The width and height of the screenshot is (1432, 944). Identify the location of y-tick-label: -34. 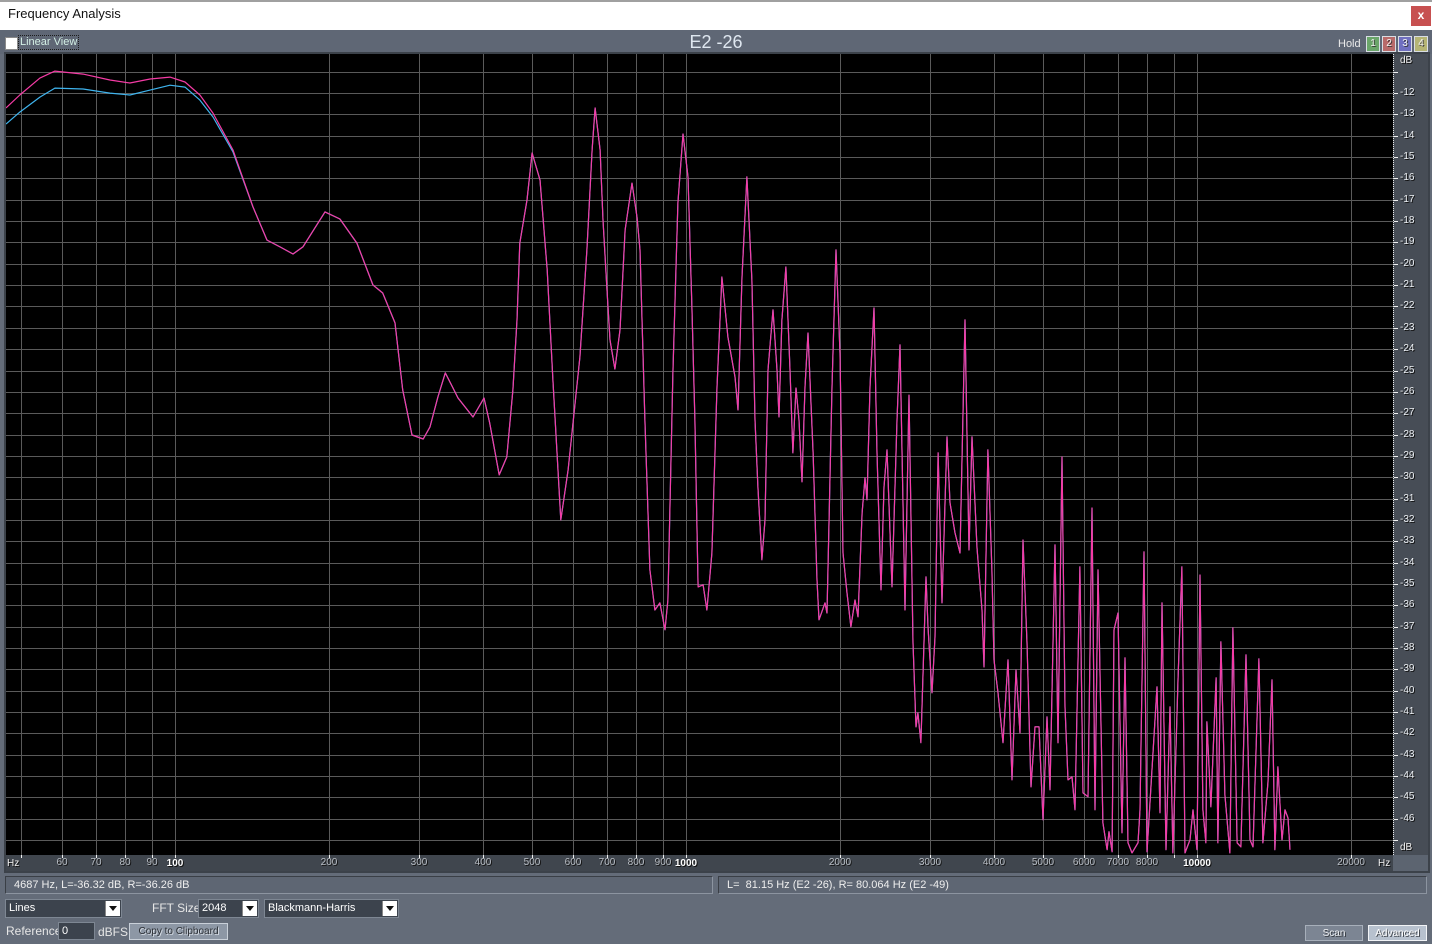
(1407, 562).